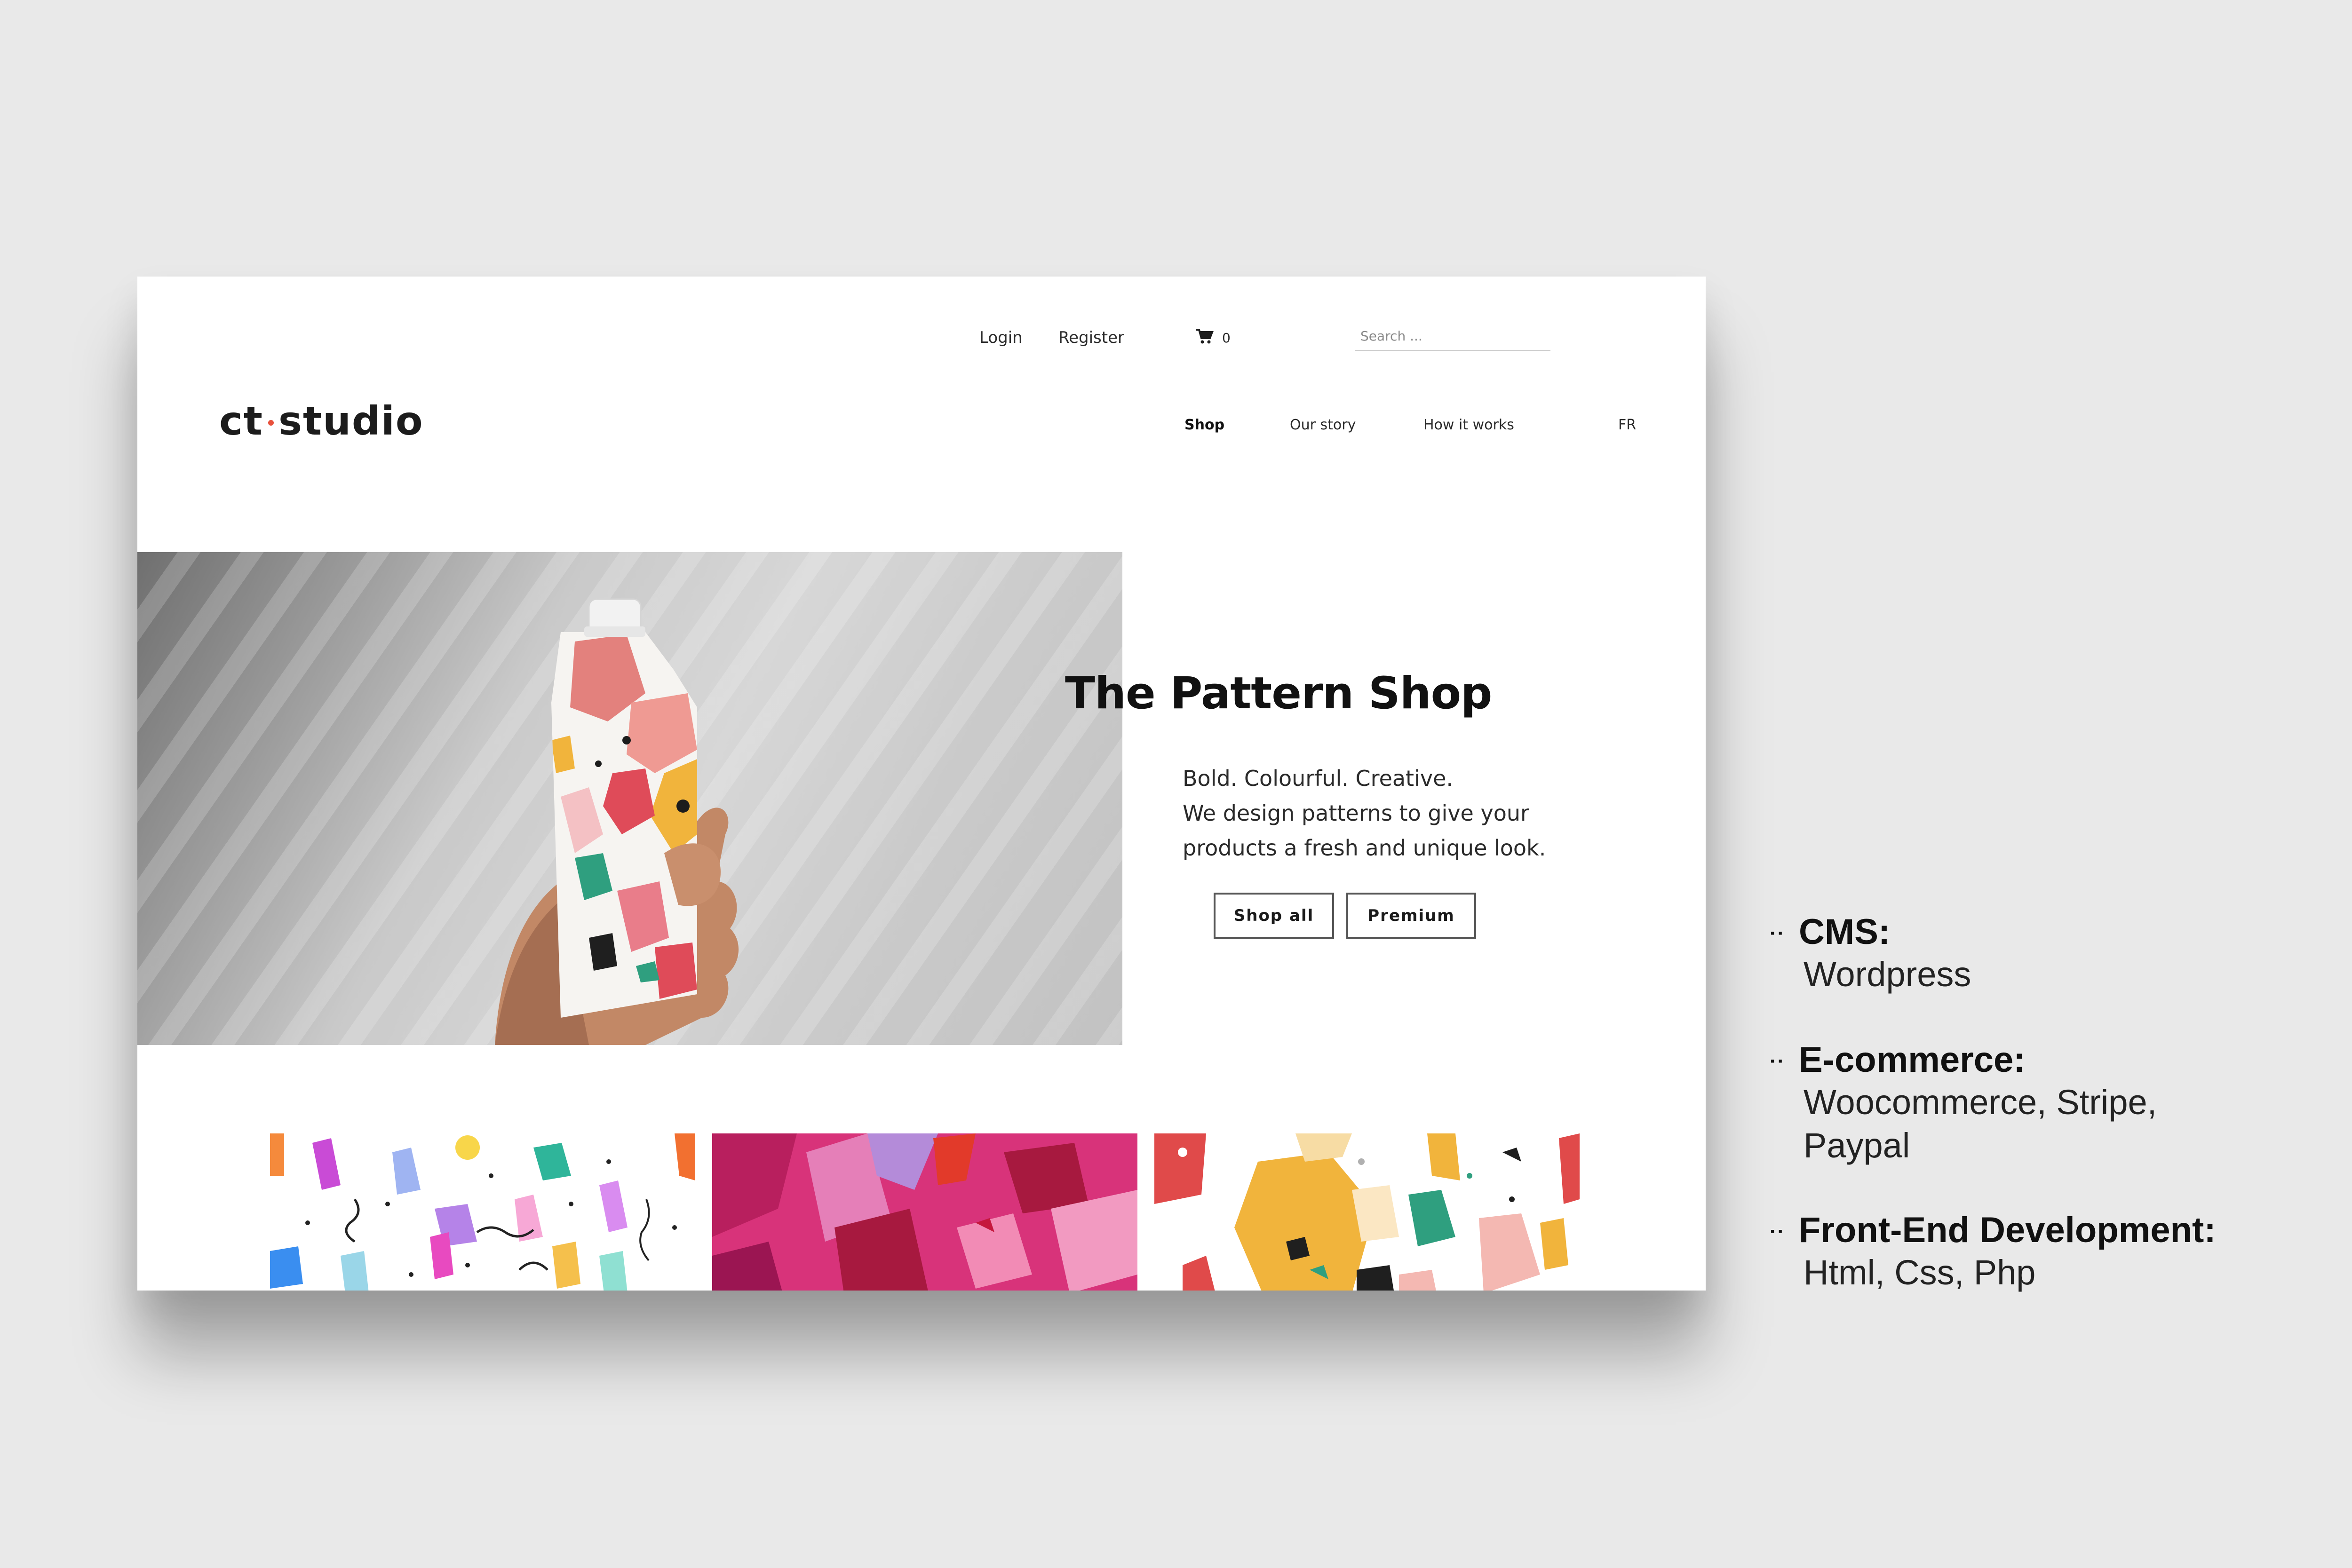 The width and height of the screenshot is (2352, 1568). I want to click on nav-item-our-story: Our story, so click(1323, 425).